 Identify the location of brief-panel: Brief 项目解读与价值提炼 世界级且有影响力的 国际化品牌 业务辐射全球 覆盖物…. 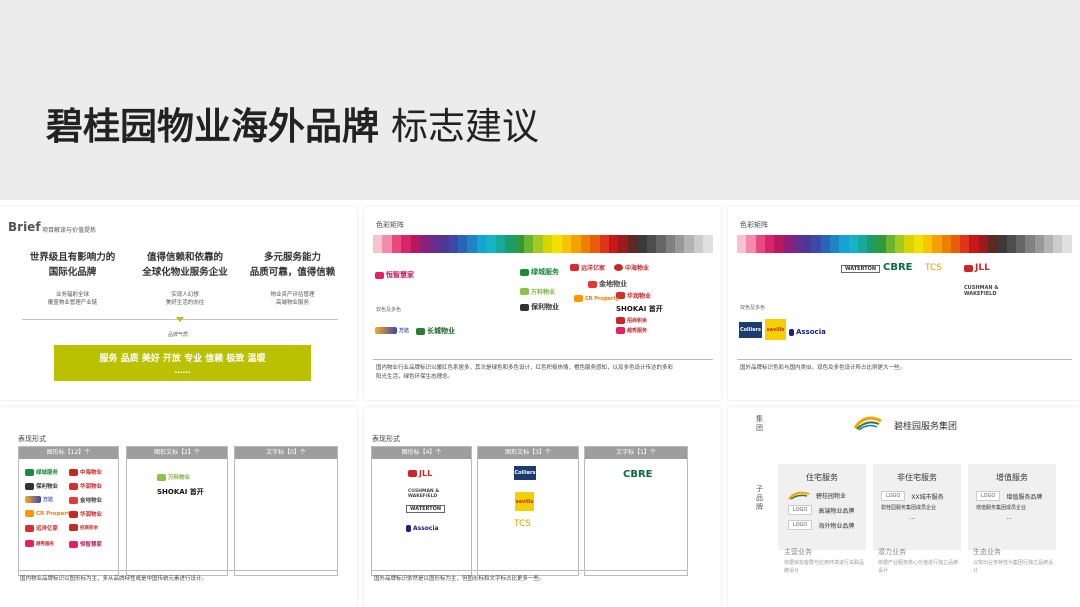
(178, 303).